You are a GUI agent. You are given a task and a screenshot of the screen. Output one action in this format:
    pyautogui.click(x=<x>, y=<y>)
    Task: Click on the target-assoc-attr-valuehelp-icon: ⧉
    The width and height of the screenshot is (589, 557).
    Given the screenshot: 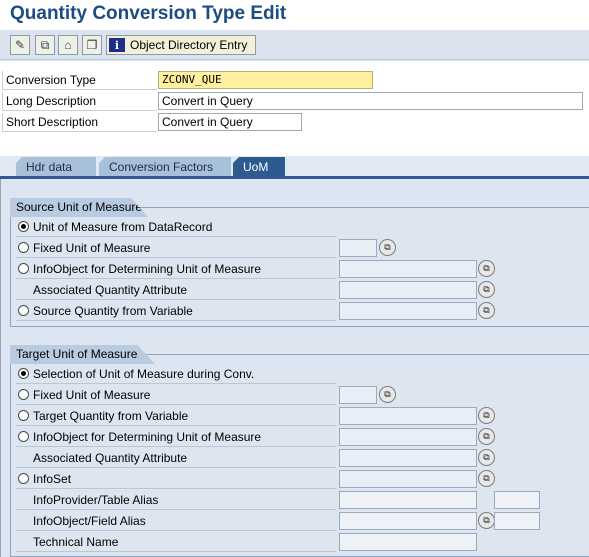 What is the action you would take?
    pyautogui.click(x=486, y=457)
    